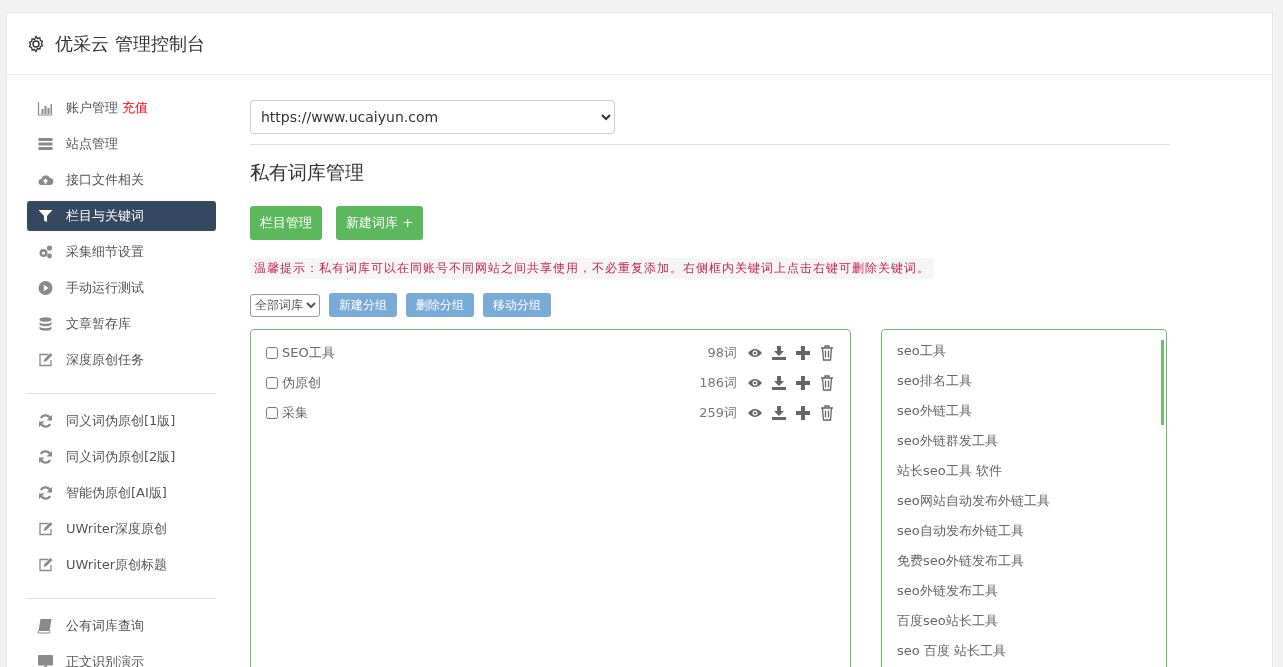 The image size is (1283, 667). What do you see at coordinates (960, 560) in the screenshot?
I see `keyword-item: 免费seo外链发布工具` at bounding box center [960, 560].